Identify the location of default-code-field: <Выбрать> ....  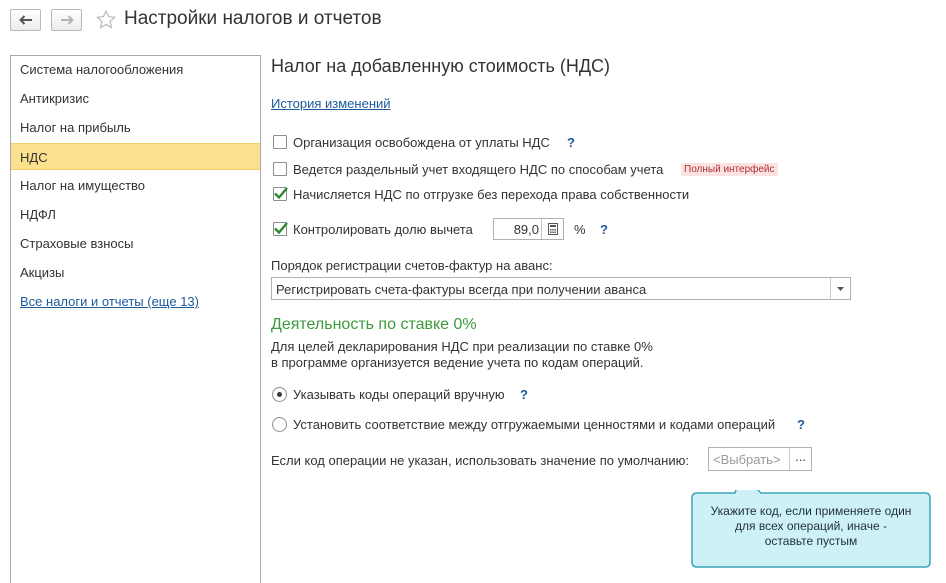
(760, 459).